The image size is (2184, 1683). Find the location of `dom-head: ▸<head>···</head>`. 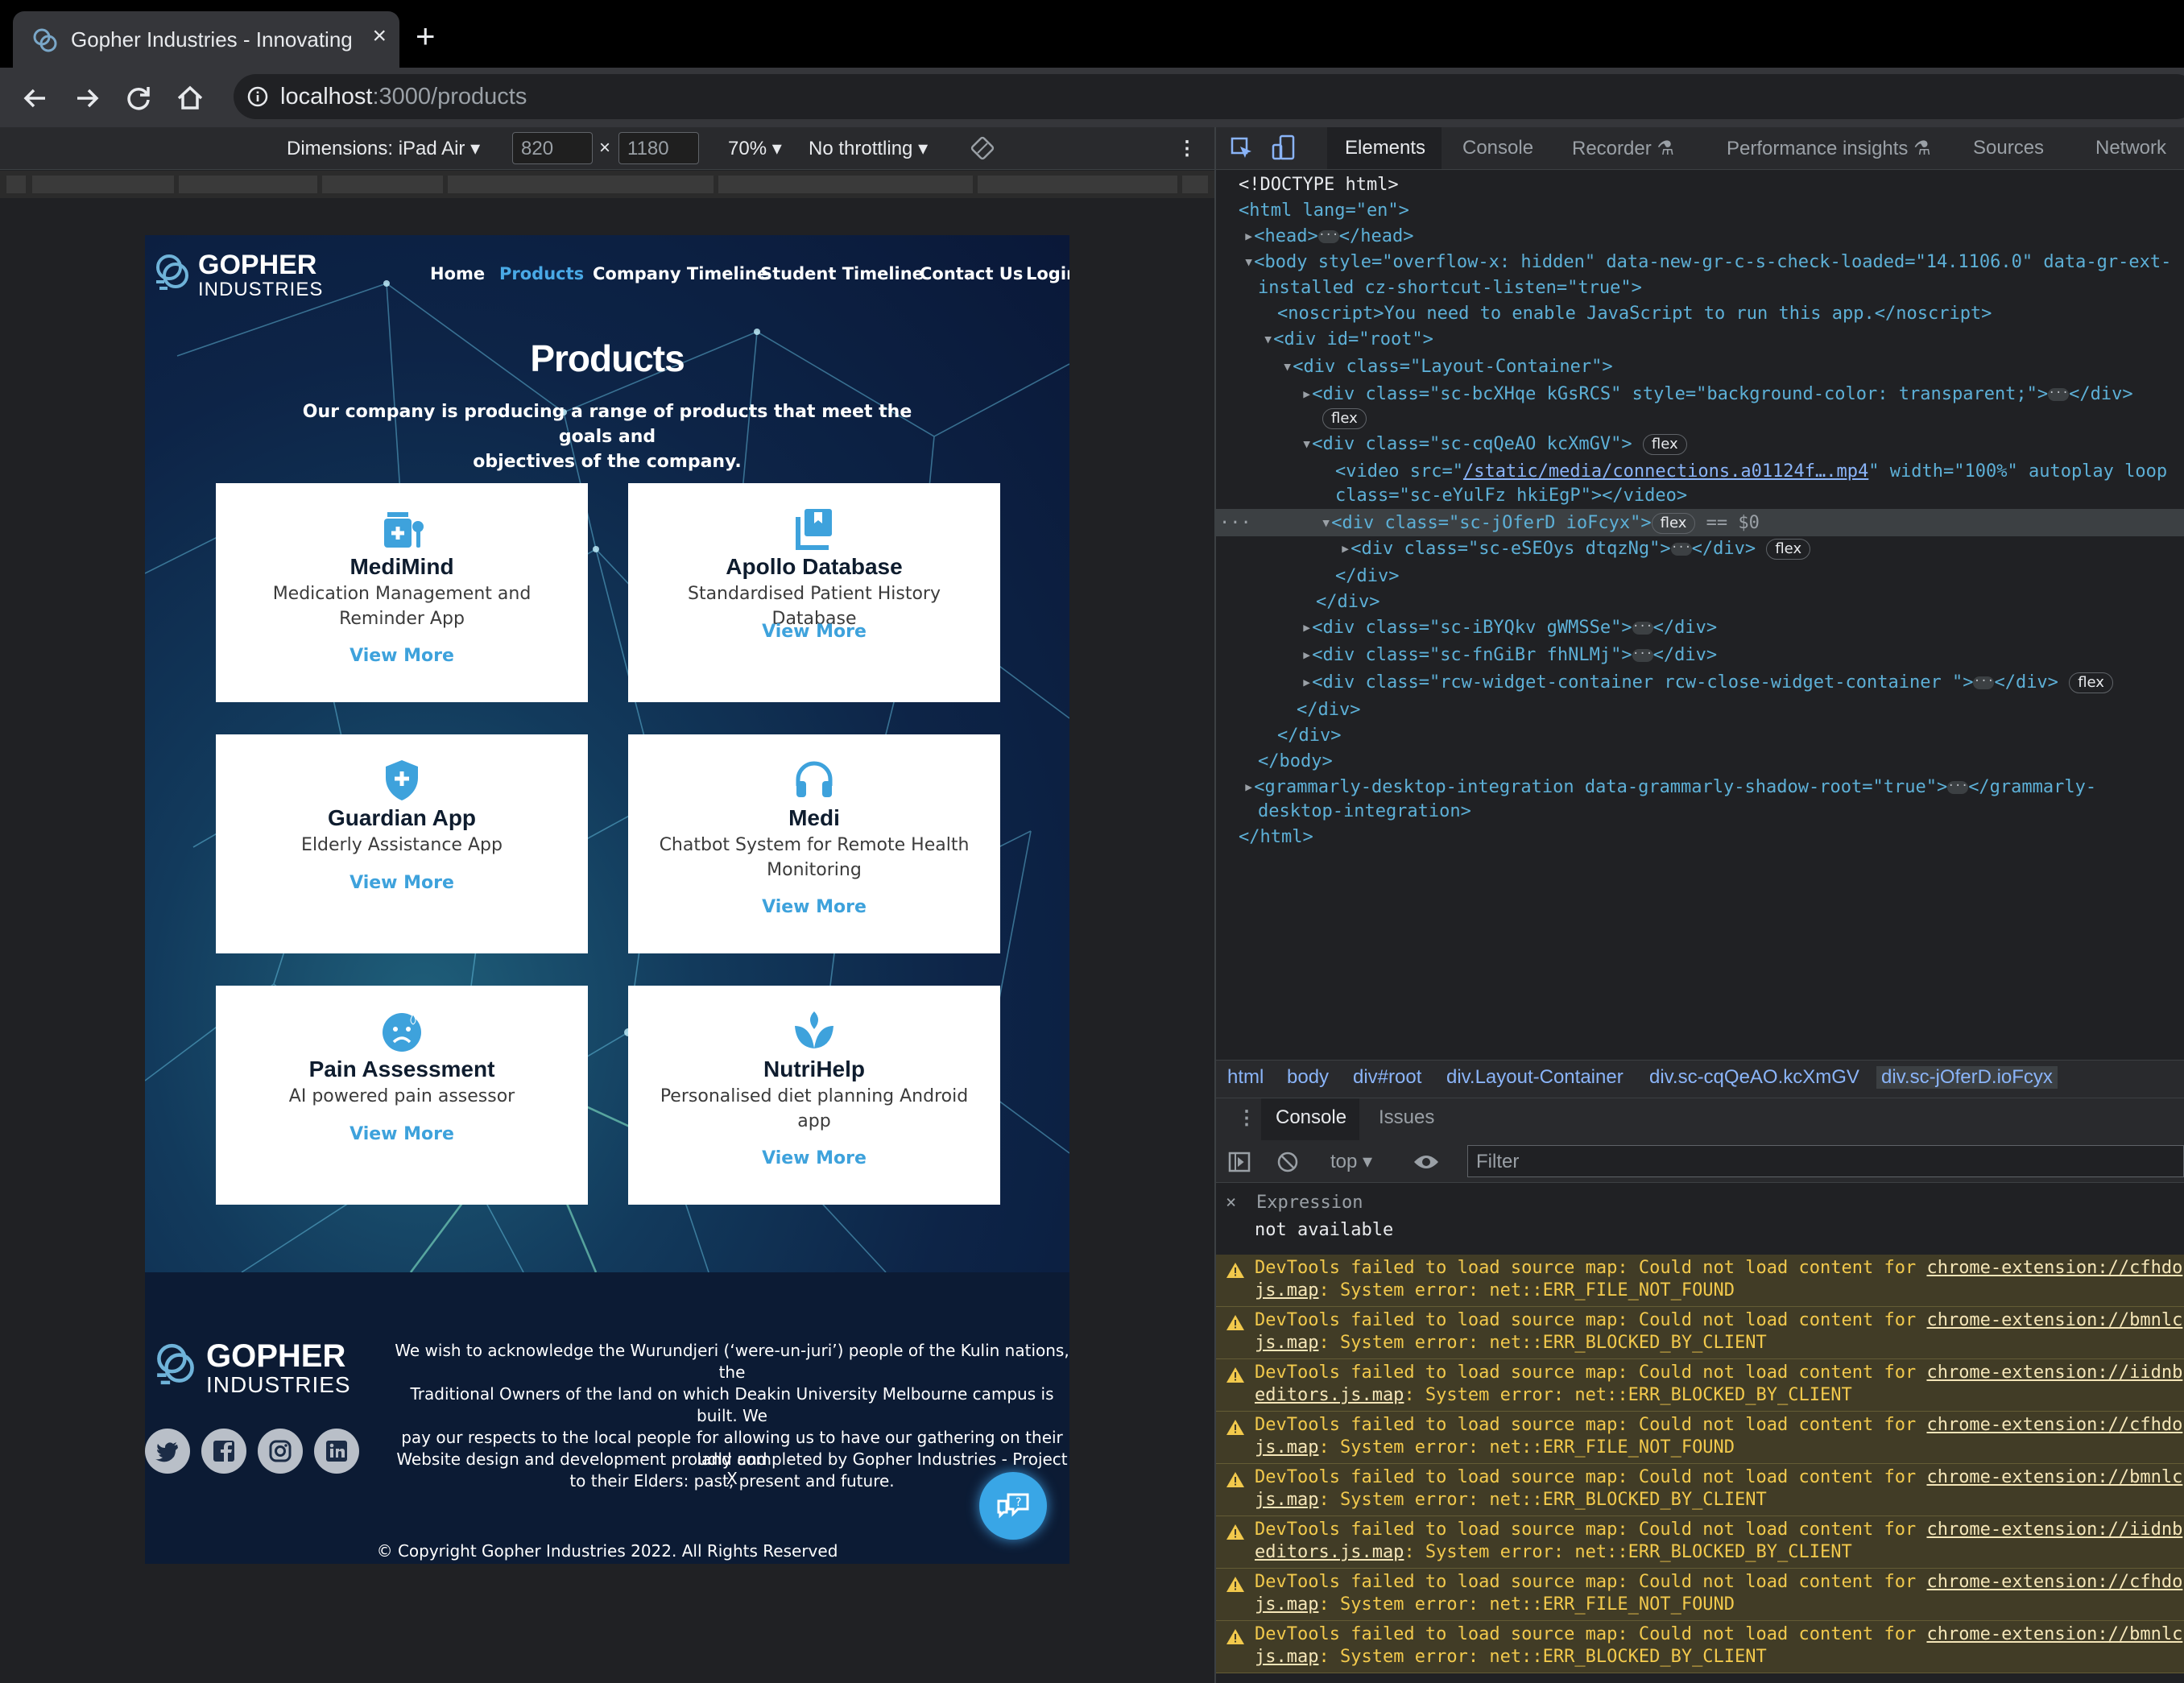

dom-head: ▸<head>···</head> is located at coordinates (1328, 237).